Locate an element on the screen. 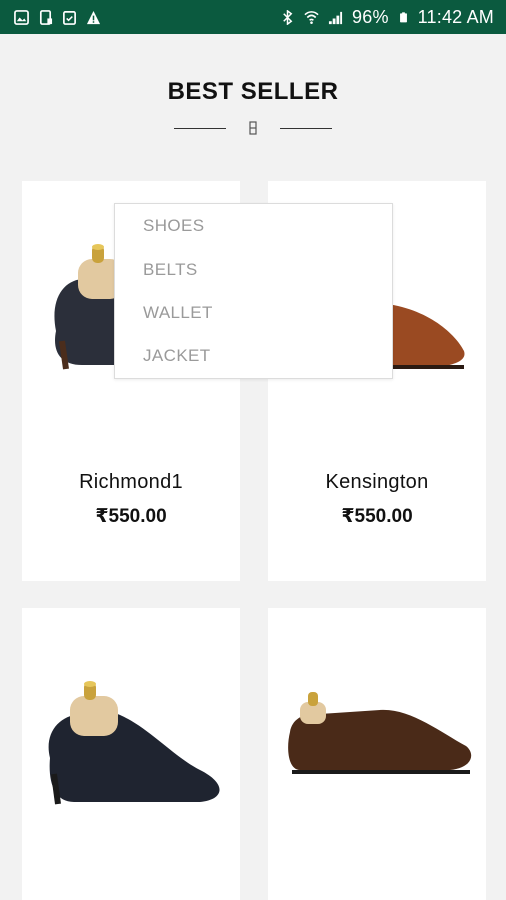 This screenshot has width=506, height=900. status-right: 96% 11:42 AM is located at coordinates (387, 17).